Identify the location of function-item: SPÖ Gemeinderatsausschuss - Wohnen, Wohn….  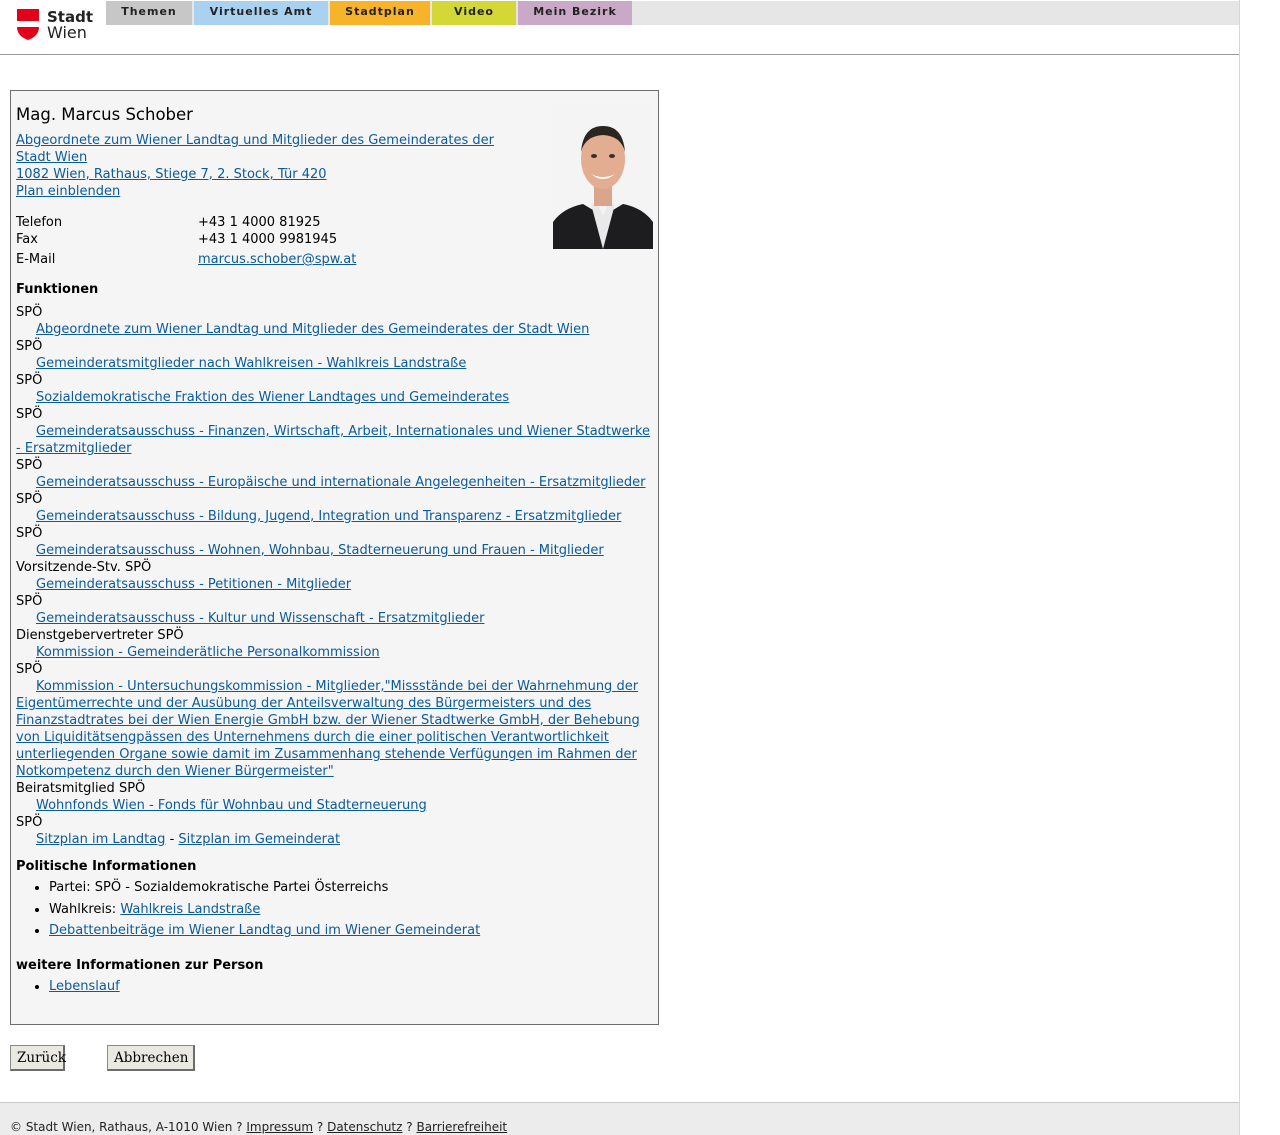
(334, 542).